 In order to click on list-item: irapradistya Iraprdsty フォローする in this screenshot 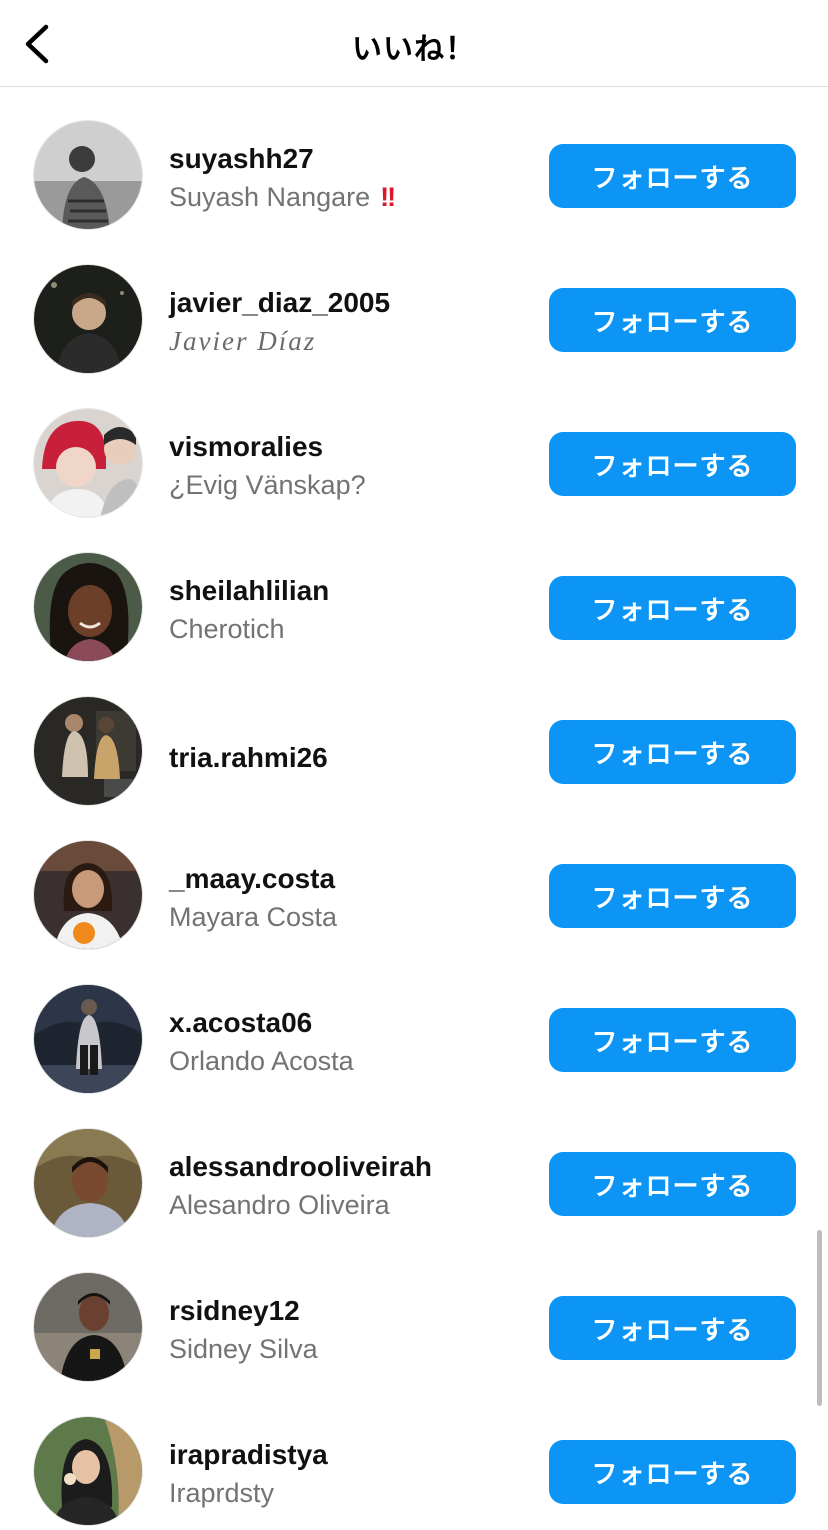, I will do `click(414, 1456)`.